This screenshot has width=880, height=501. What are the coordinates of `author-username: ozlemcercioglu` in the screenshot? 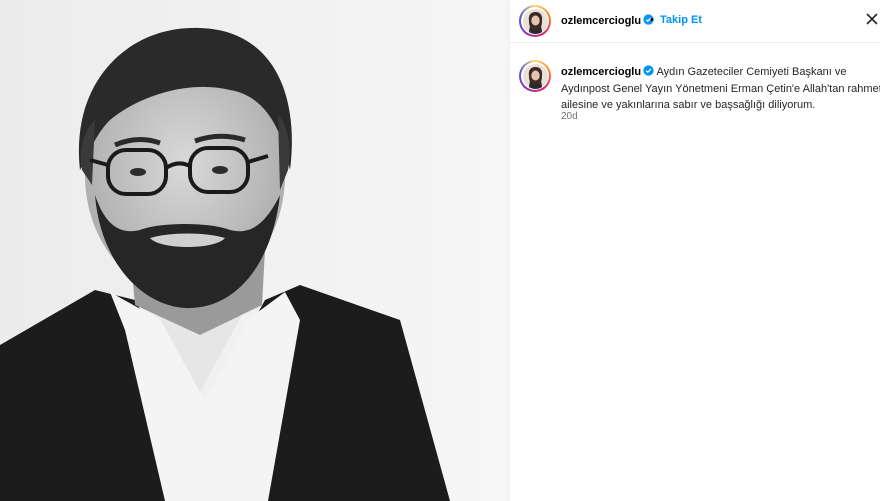 It's located at (607, 20).